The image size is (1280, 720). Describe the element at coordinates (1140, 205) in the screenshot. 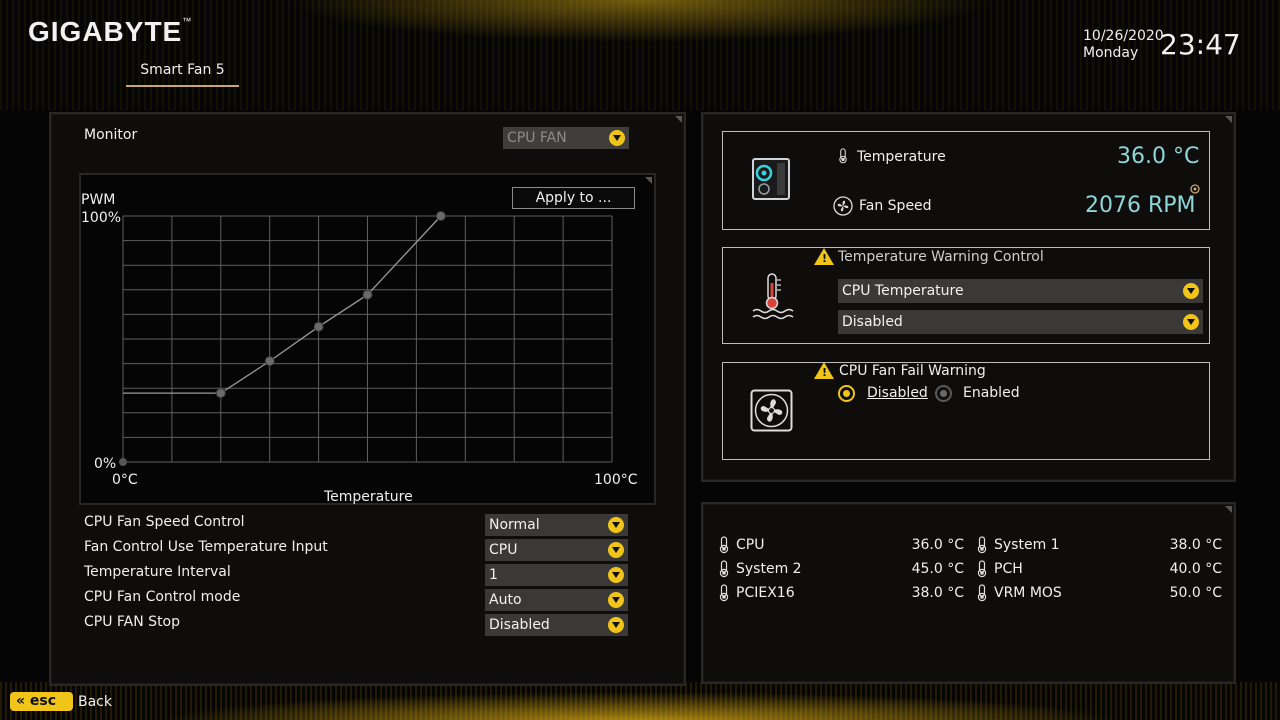

I see `fan-speed-value: 2076 RPM` at that location.